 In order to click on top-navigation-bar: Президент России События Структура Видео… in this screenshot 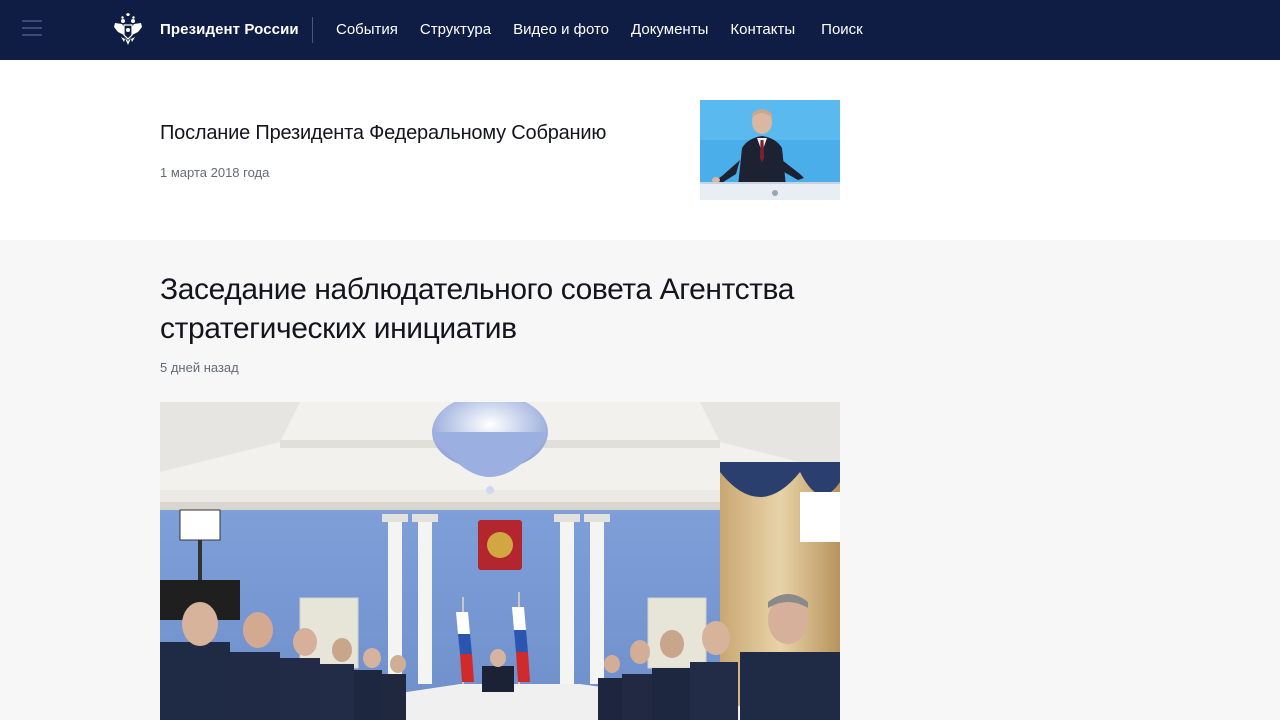, I will do `click(640, 30)`.